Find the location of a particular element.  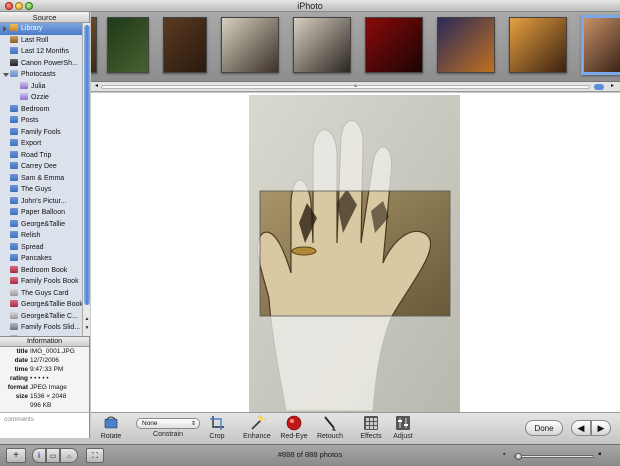

info-key: date is located at coordinates (21, 360).